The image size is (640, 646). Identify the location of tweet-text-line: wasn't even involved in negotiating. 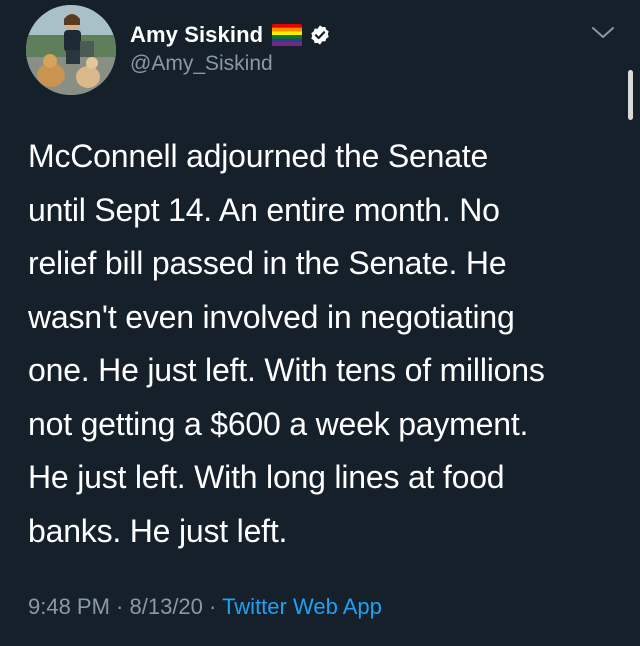
(271, 316).